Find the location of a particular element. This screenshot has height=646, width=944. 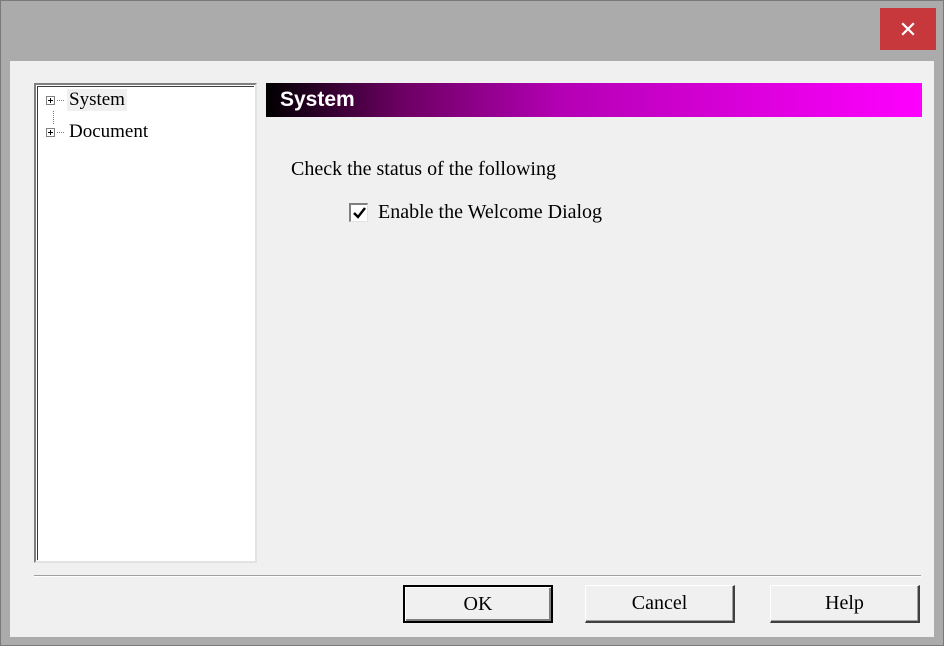

tree-item-system: System is located at coordinates (86, 100).